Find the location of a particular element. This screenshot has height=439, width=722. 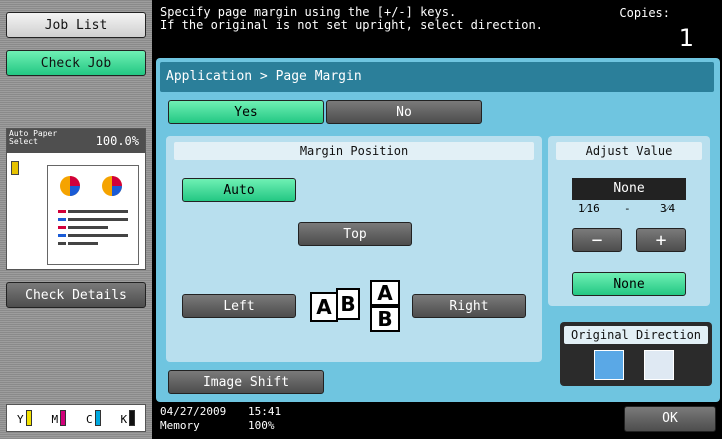

copies-value: 1 is located at coordinates (686, 38).